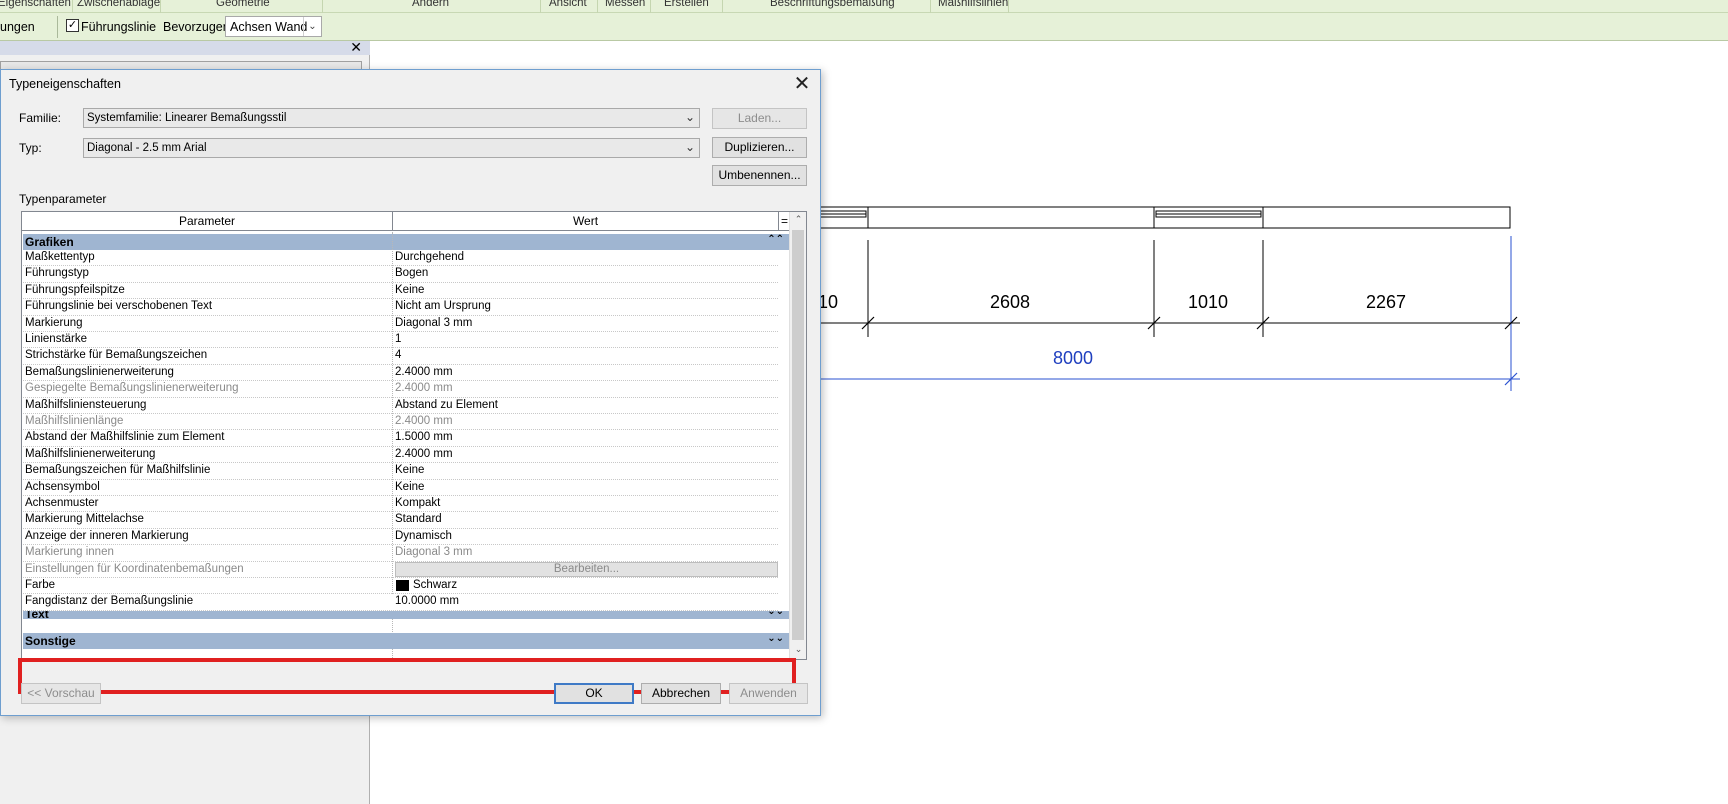 The image size is (1728, 804). What do you see at coordinates (118, 470) in the screenshot?
I see `parameter-name: Bemaßungszeichen für Maßhilfslinie` at bounding box center [118, 470].